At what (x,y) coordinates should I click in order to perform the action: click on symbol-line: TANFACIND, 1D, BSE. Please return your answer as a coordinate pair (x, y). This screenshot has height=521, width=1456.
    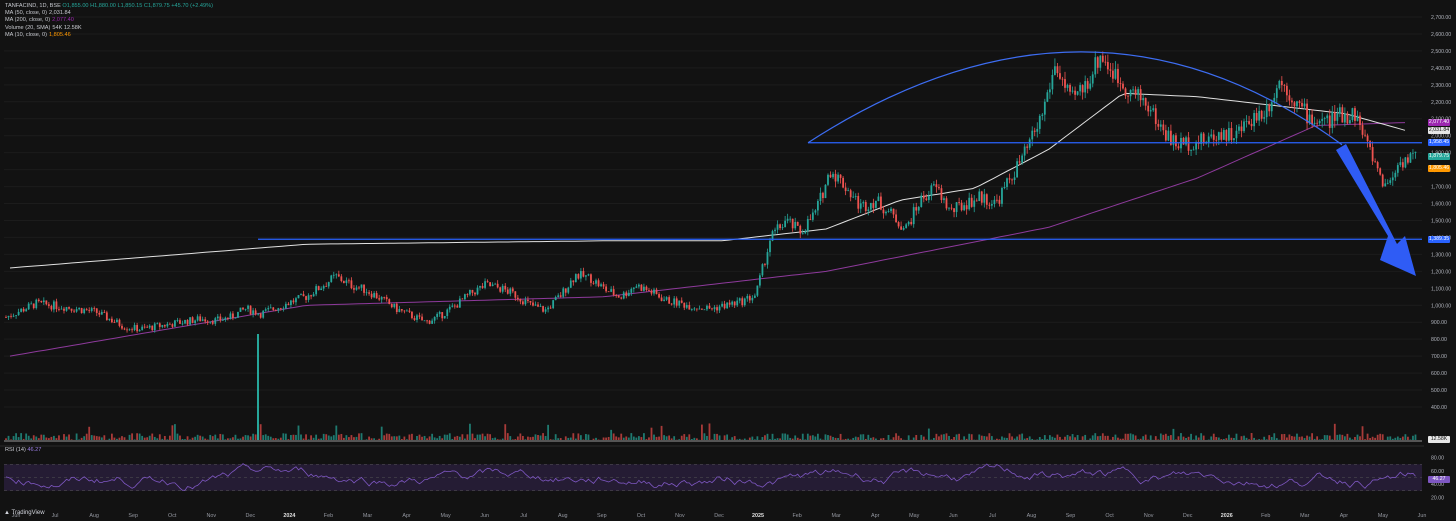
    Looking at the image, I should click on (33, 6).